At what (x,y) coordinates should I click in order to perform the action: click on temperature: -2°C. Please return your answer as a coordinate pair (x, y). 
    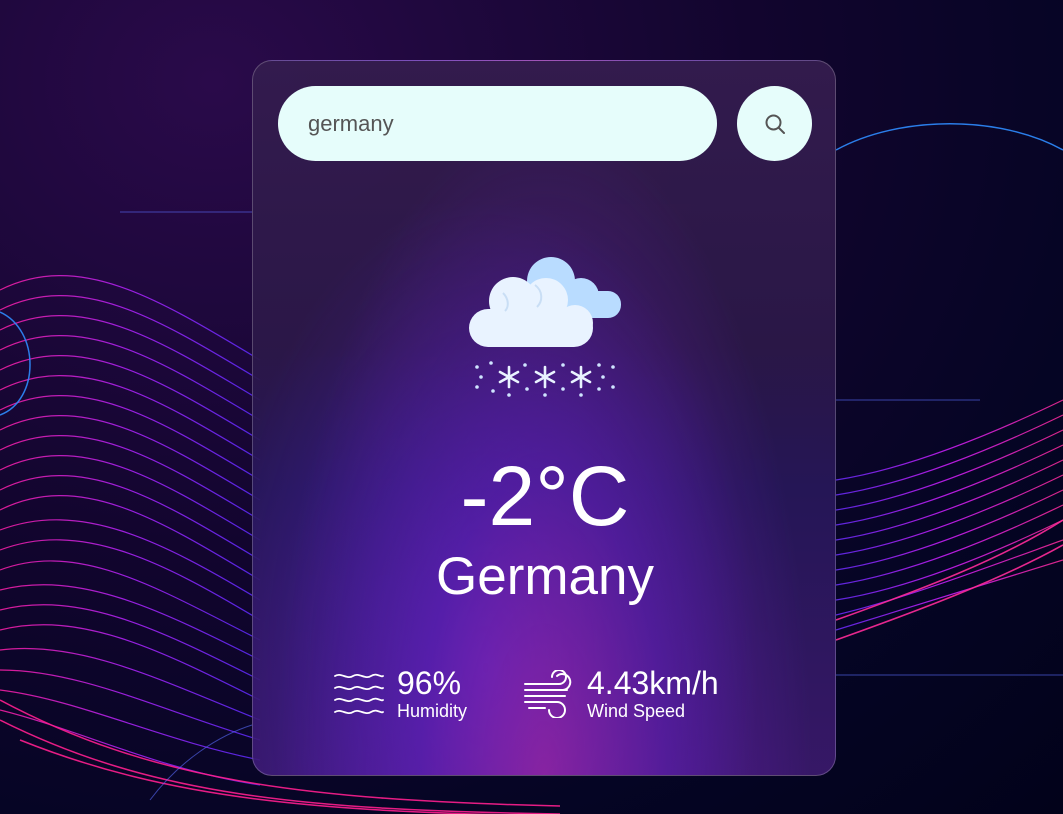
    Looking at the image, I should click on (545, 496).